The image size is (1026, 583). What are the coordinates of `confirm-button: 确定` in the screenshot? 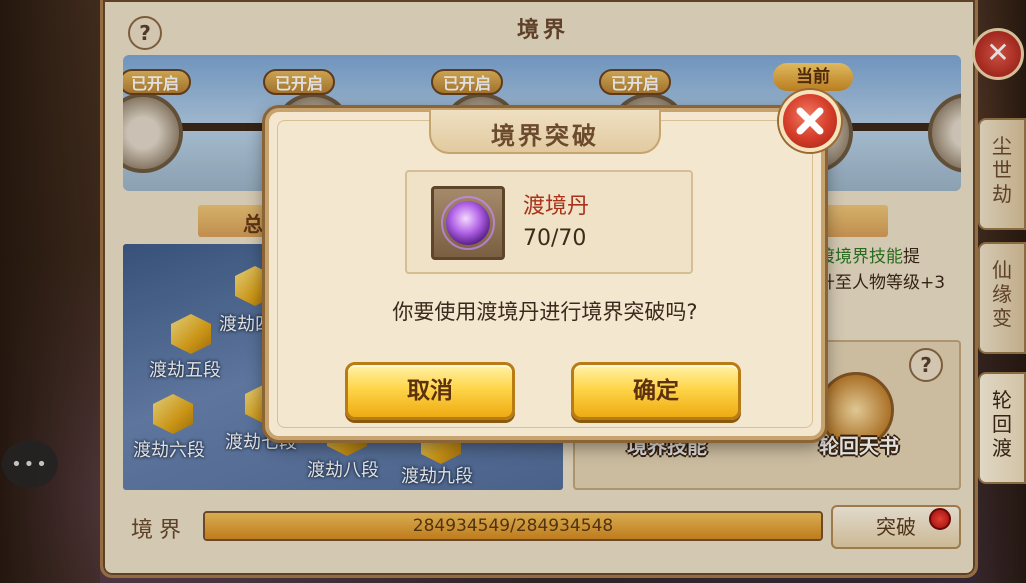 It's located at (656, 391).